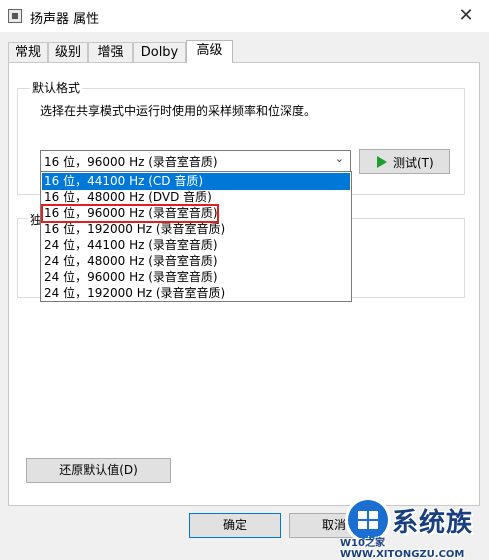  What do you see at coordinates (196, 293) in the screenshot?
I see `format-option: 24 位，192000 Hz (录音室音质)` at bounding box center [196, 293].